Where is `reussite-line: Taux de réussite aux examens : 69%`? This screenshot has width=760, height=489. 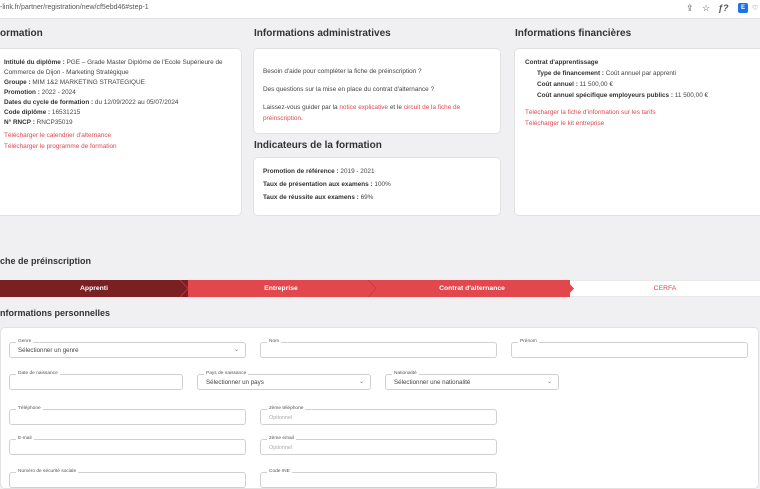
reussite-line: Taux de réussite aux examens : 69% is located at coordinates (318, 197).